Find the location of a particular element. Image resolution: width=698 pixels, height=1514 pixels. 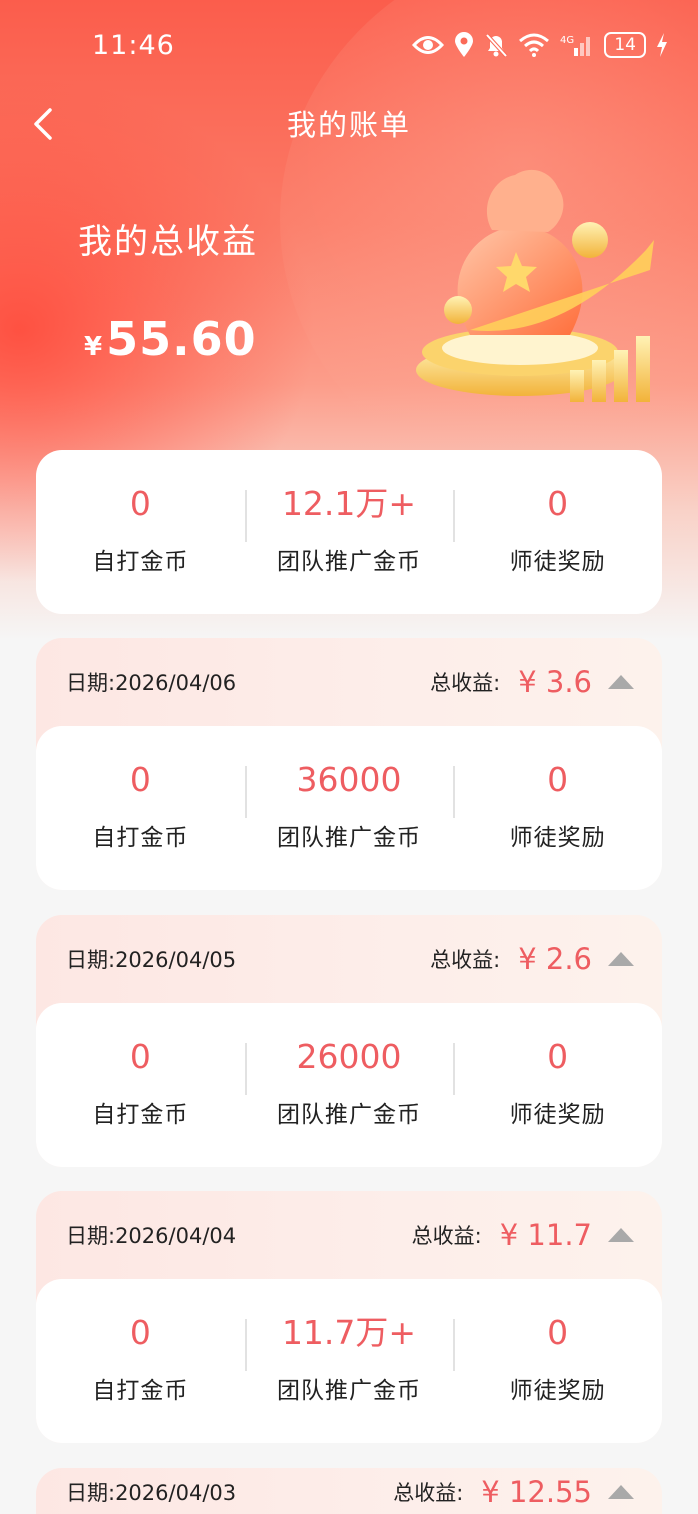

daily-record-body: 0 自打金币 36000 团队推广金币 0 师徒奖励 is located at coordinates (349, 808).